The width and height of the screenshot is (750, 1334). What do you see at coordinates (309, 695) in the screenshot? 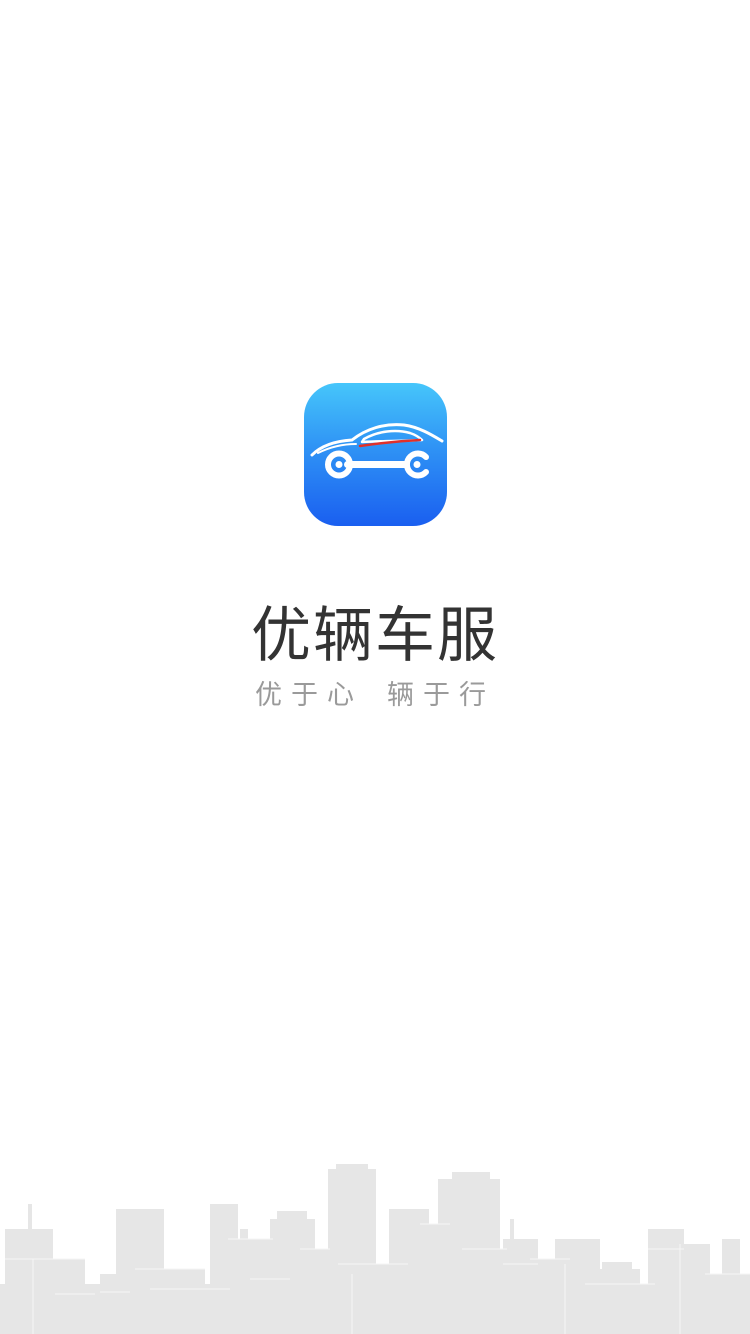
I see `slogan-part-1: 优于心` at bounding box center [309, 695].